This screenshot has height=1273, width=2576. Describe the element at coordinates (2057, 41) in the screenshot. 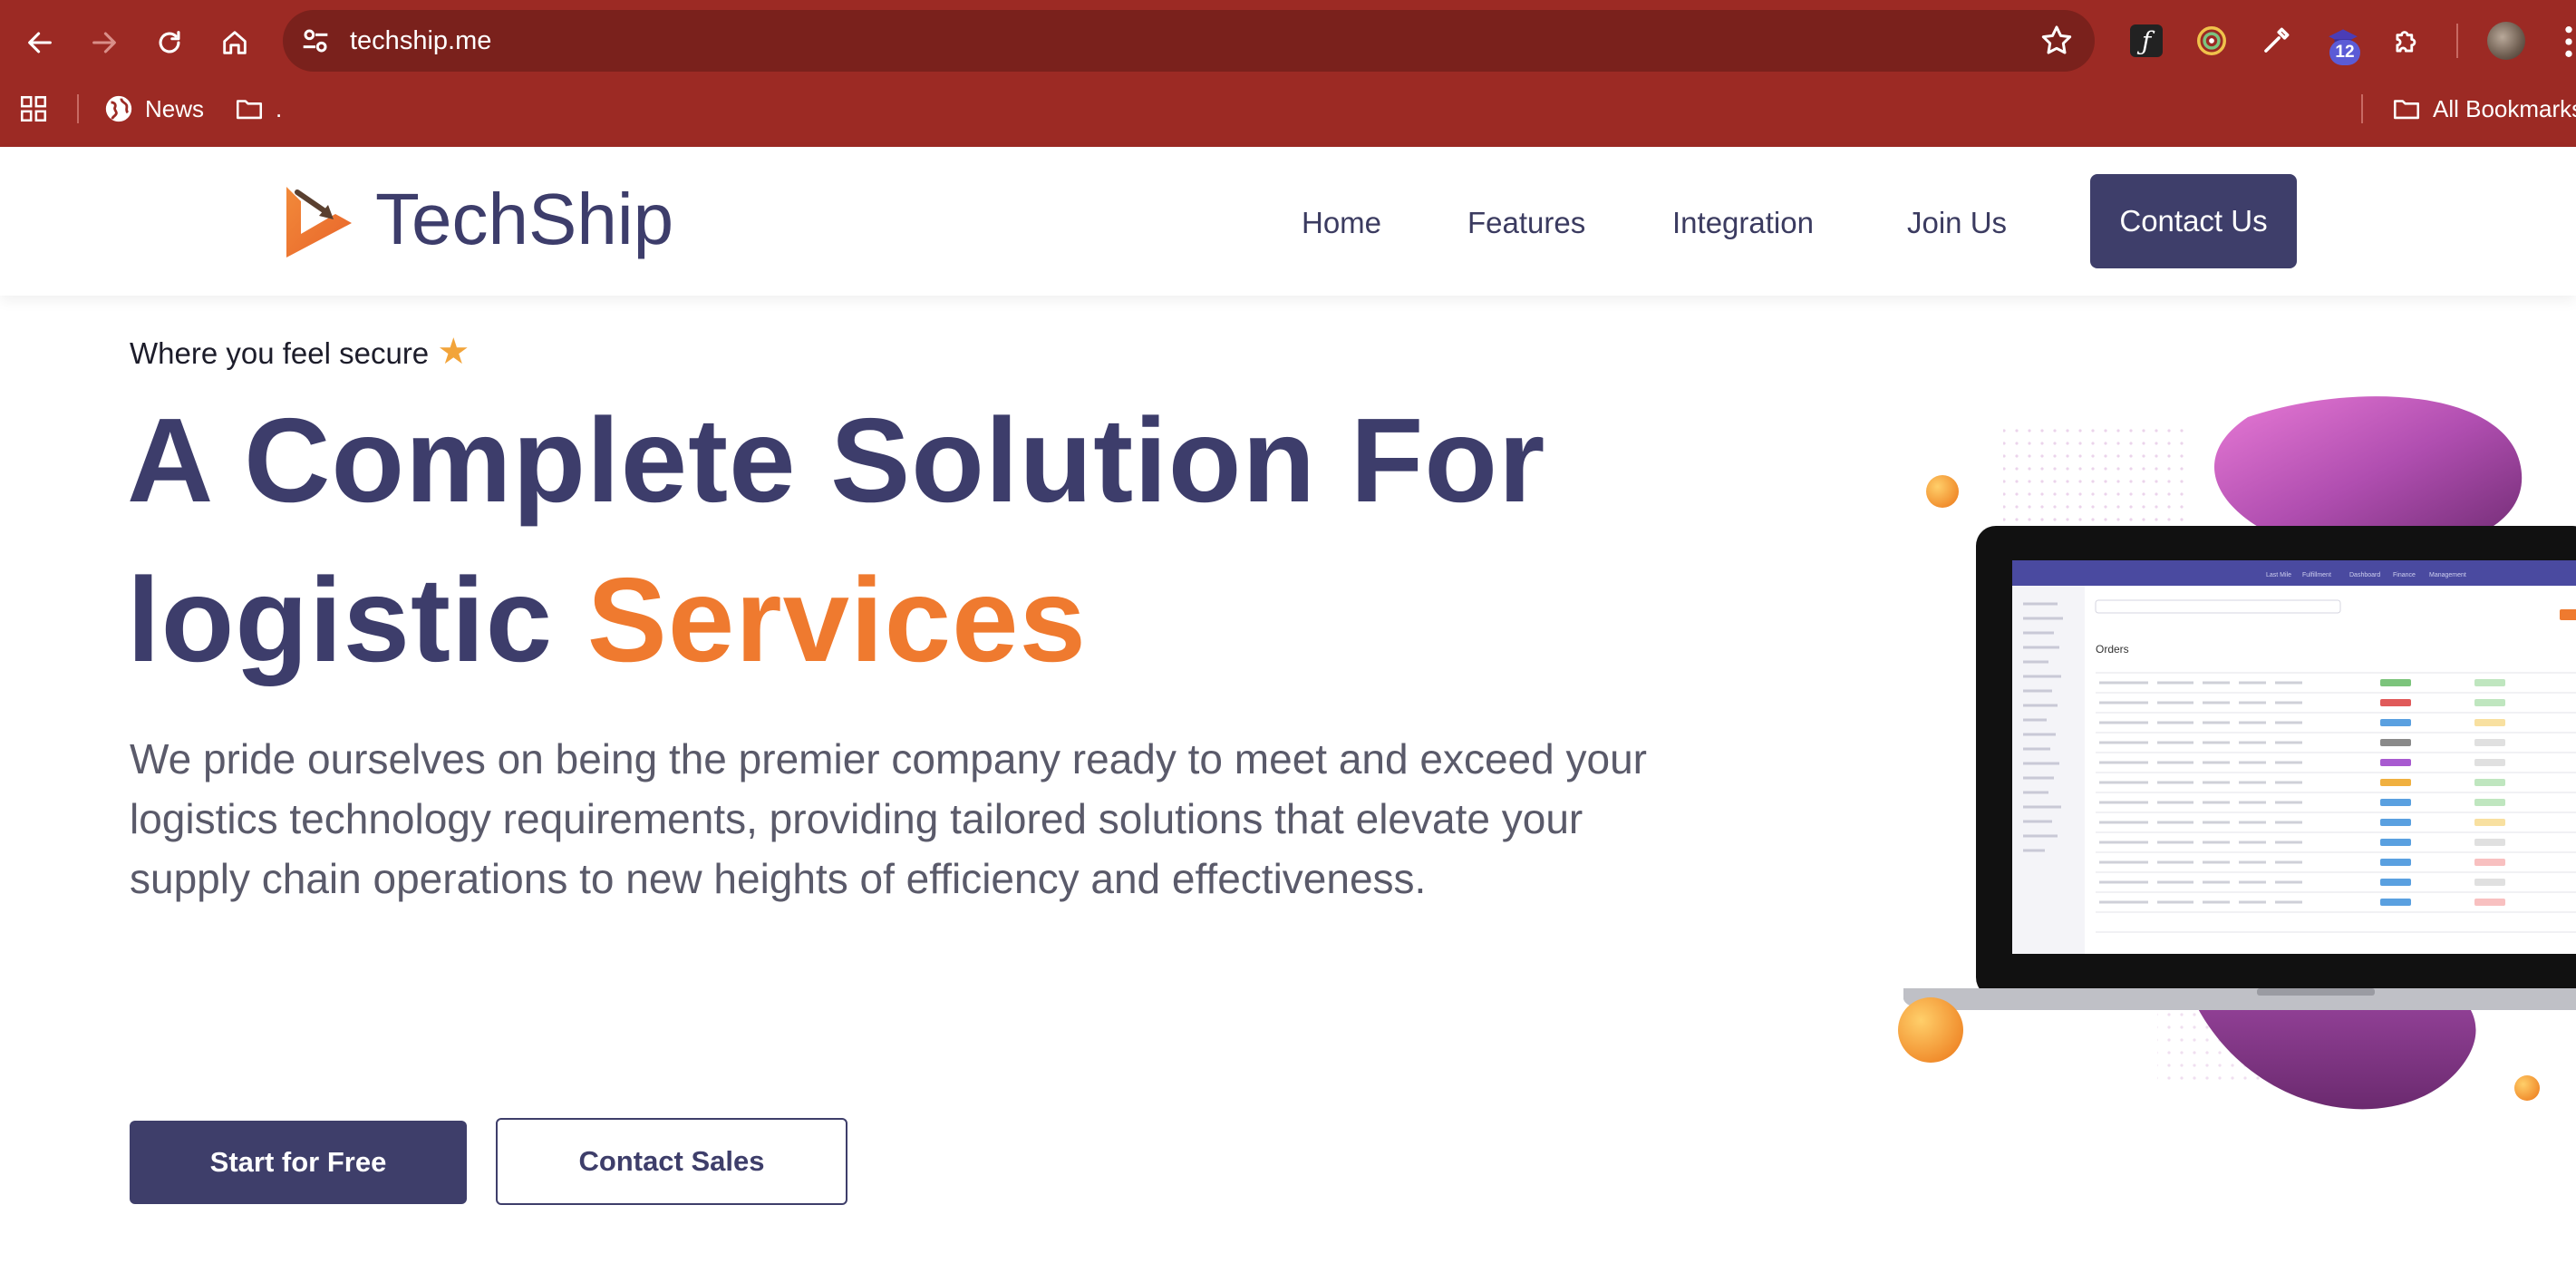

I see `bookmark-star-icon` at that location.